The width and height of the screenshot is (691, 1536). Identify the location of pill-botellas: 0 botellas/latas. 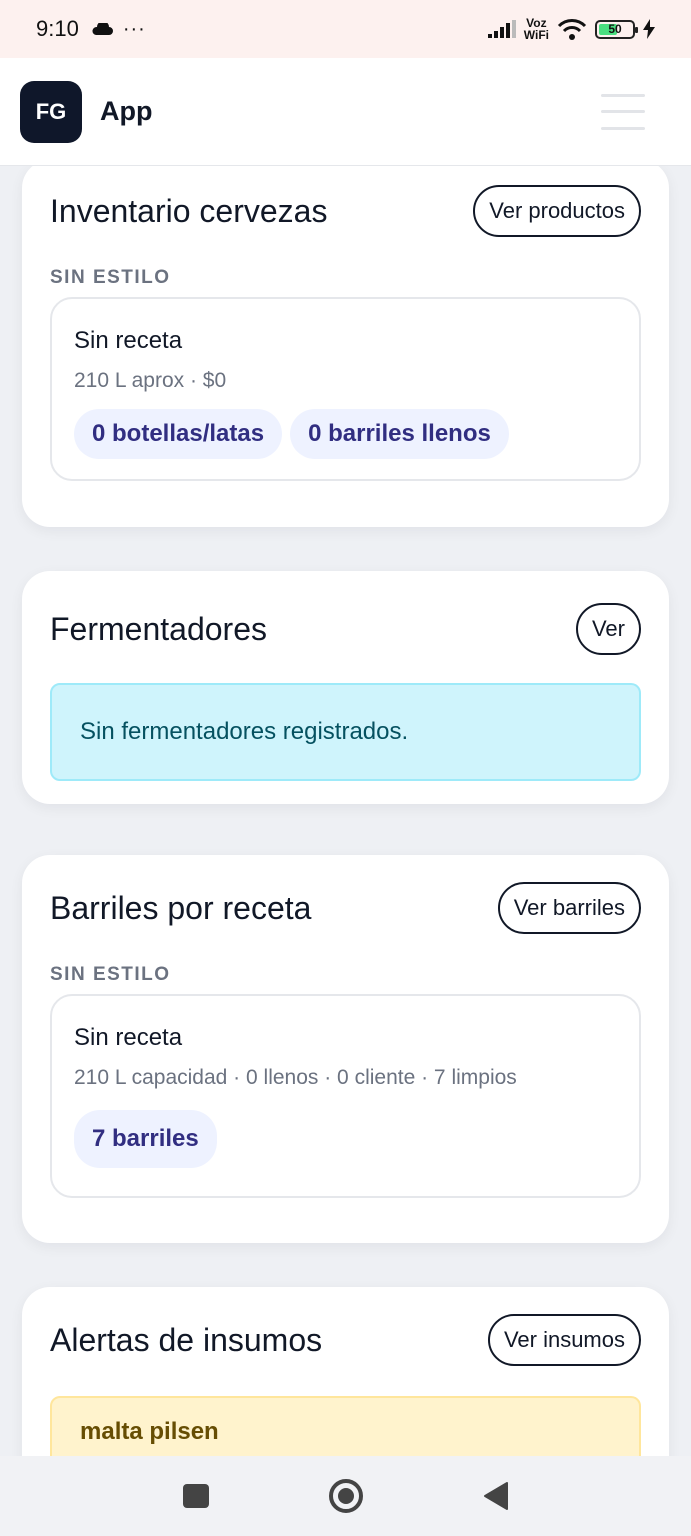
(178, 434).